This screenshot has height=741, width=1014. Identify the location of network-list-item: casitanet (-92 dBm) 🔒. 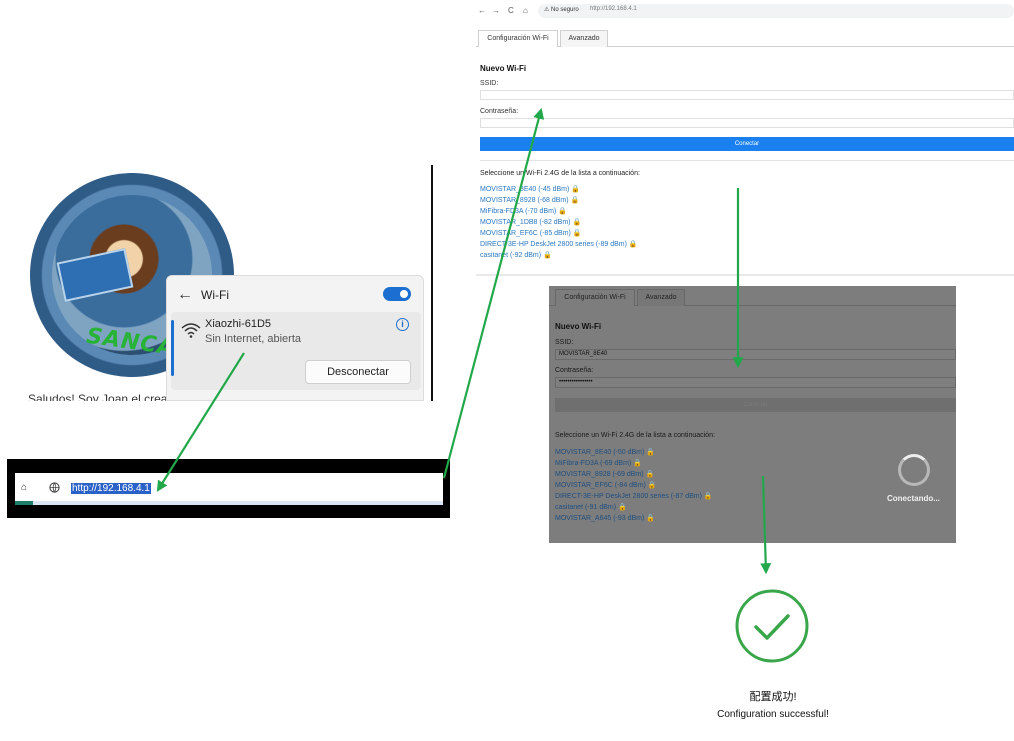
(559, 255).